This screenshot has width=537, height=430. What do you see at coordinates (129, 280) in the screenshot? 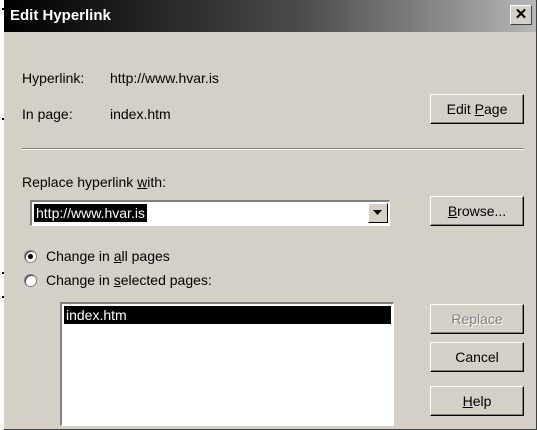
I see `change-selected-label: Change in selected pages:` at bounding box center [129, 280].